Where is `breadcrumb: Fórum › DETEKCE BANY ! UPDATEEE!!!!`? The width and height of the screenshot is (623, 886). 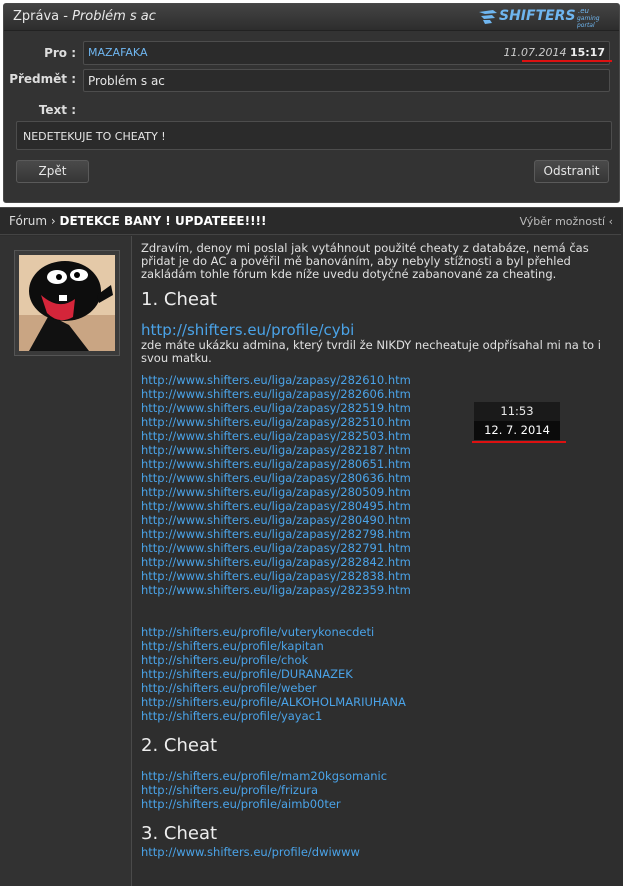 breadcrumb: Fórum › DETEKCE BANY ! UPDATEEE!!!! is located at coordinates (137, 221).